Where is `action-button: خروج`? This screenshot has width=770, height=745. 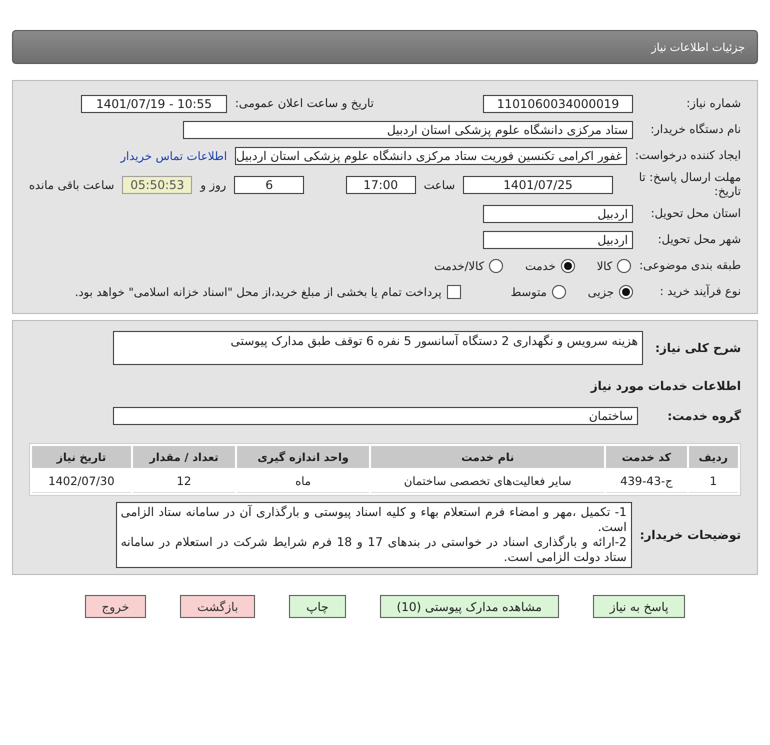
action-button: خروج is located at coordinates (115, 606).